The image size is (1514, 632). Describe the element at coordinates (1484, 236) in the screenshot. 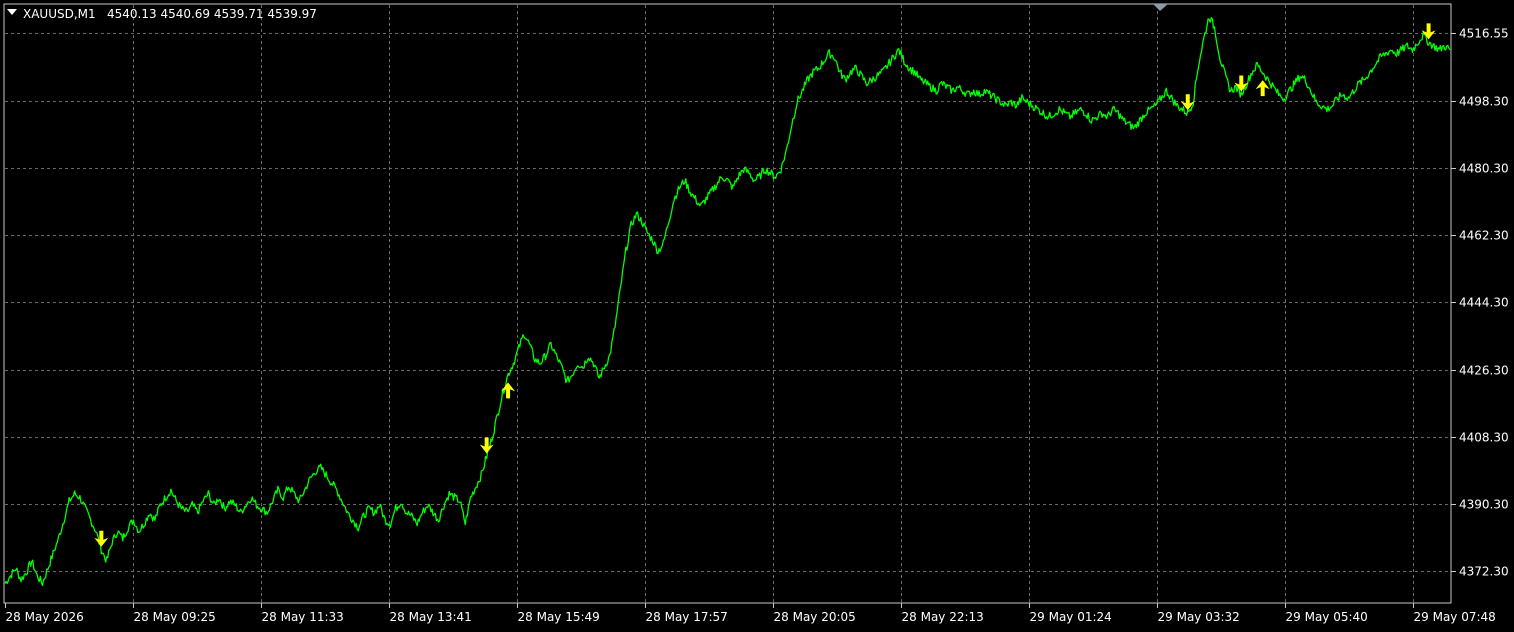

I see `y-tick-label: 4462.30` at that location.